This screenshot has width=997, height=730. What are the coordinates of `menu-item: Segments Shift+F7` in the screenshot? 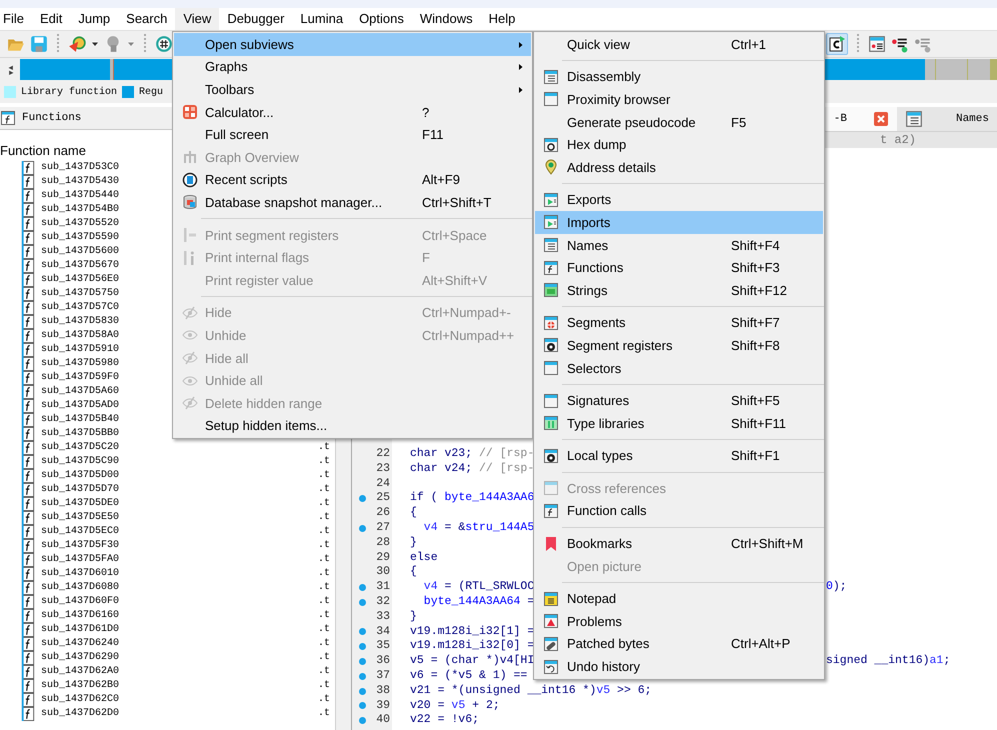 It's located at (679, 323).